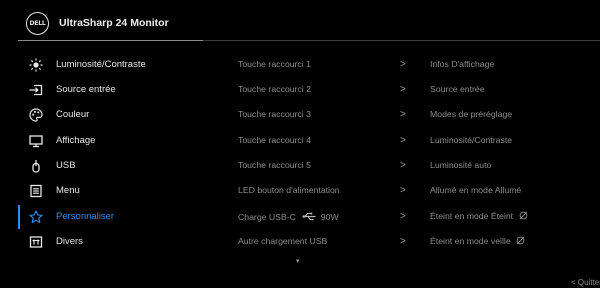  Describe the element at coordinates (515, 166) in the screenshot. I see `shortcut-key-5-value: Luminosité auto` at that location.